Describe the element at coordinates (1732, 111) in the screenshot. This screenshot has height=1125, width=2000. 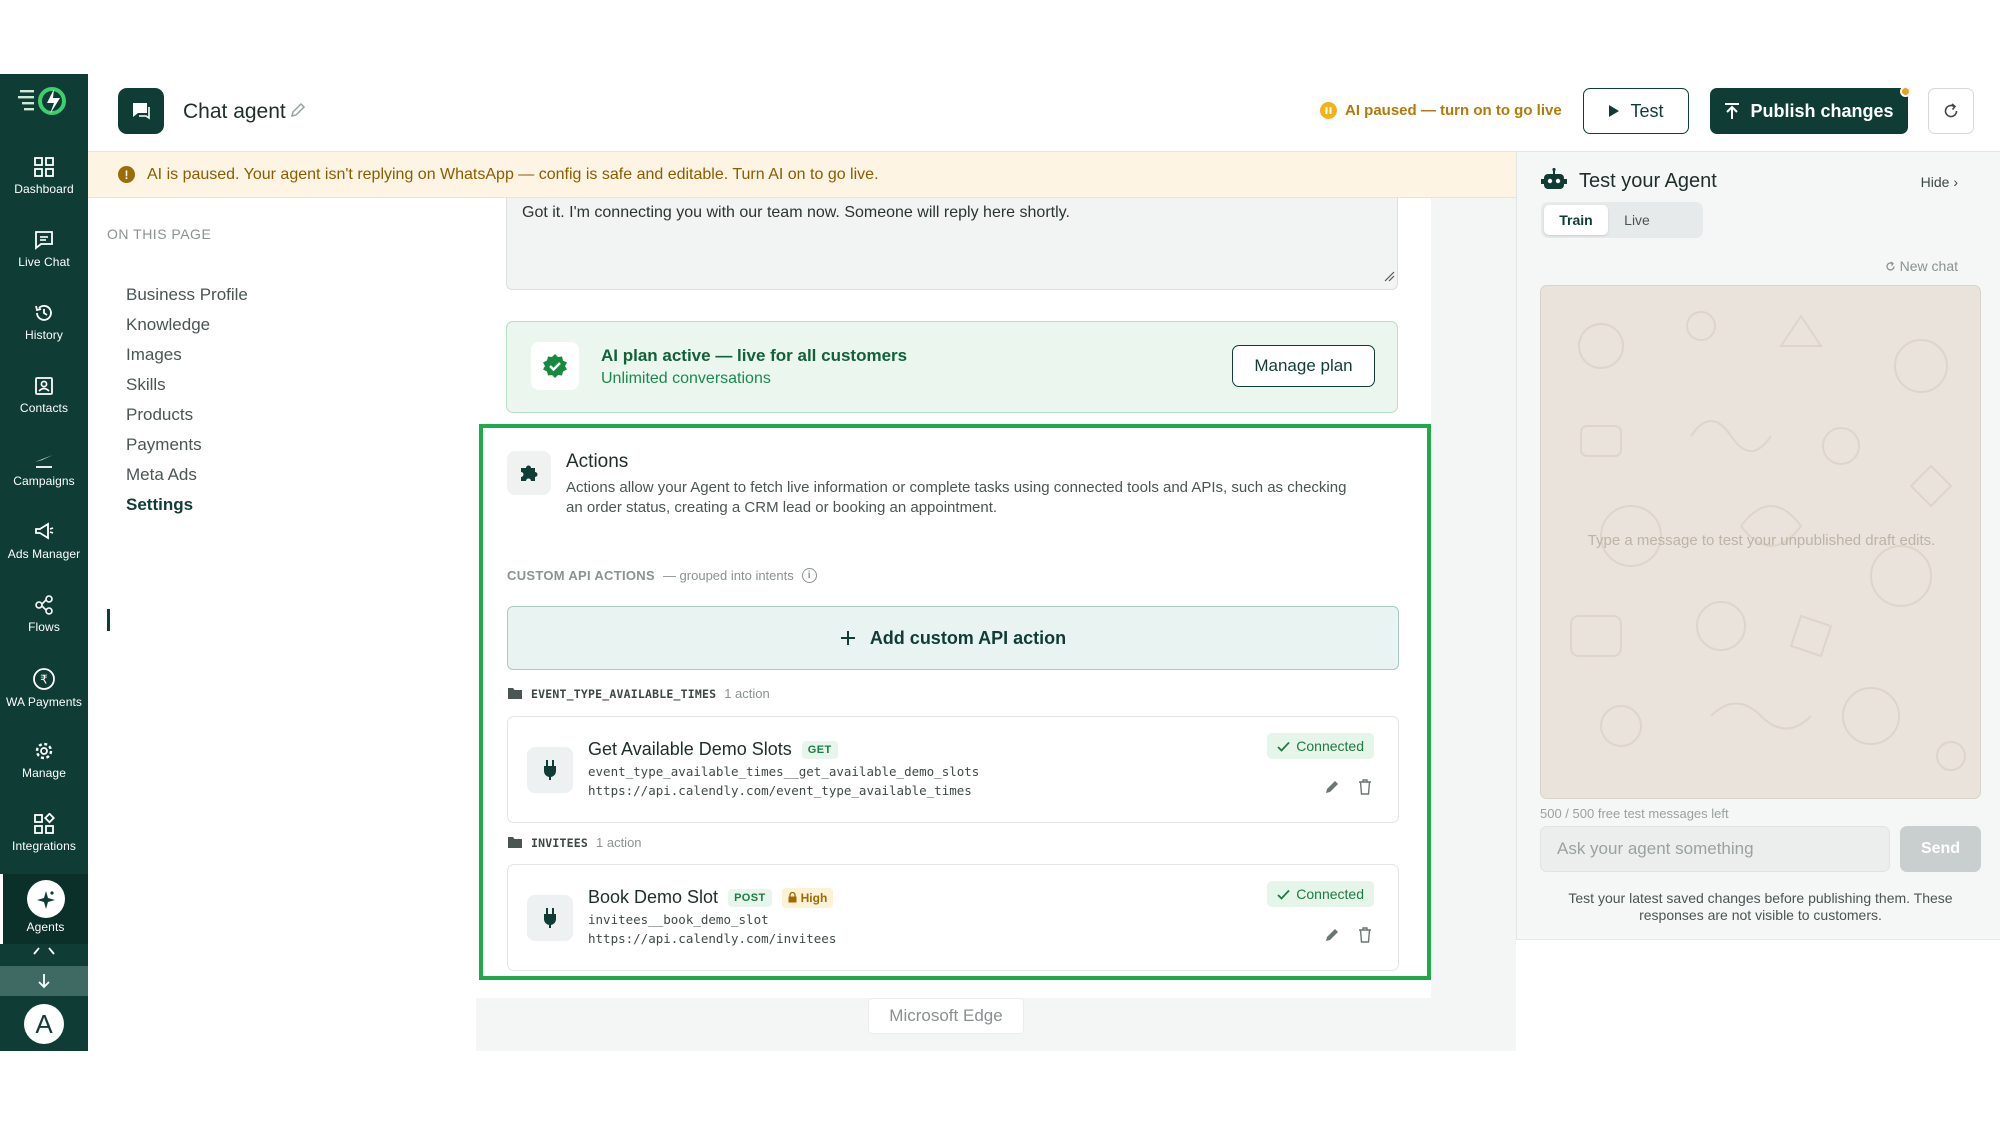
I see `upload-icon` at that location.